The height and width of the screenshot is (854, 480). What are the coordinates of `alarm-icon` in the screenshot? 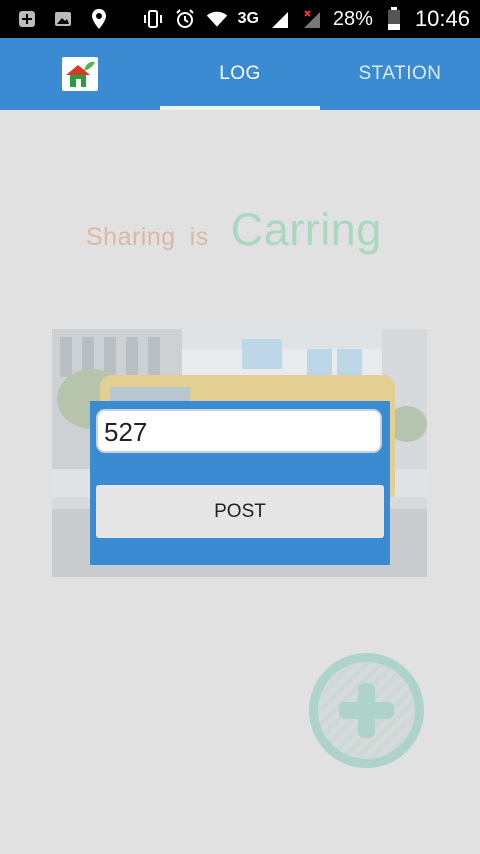 It's located at (185, 19).